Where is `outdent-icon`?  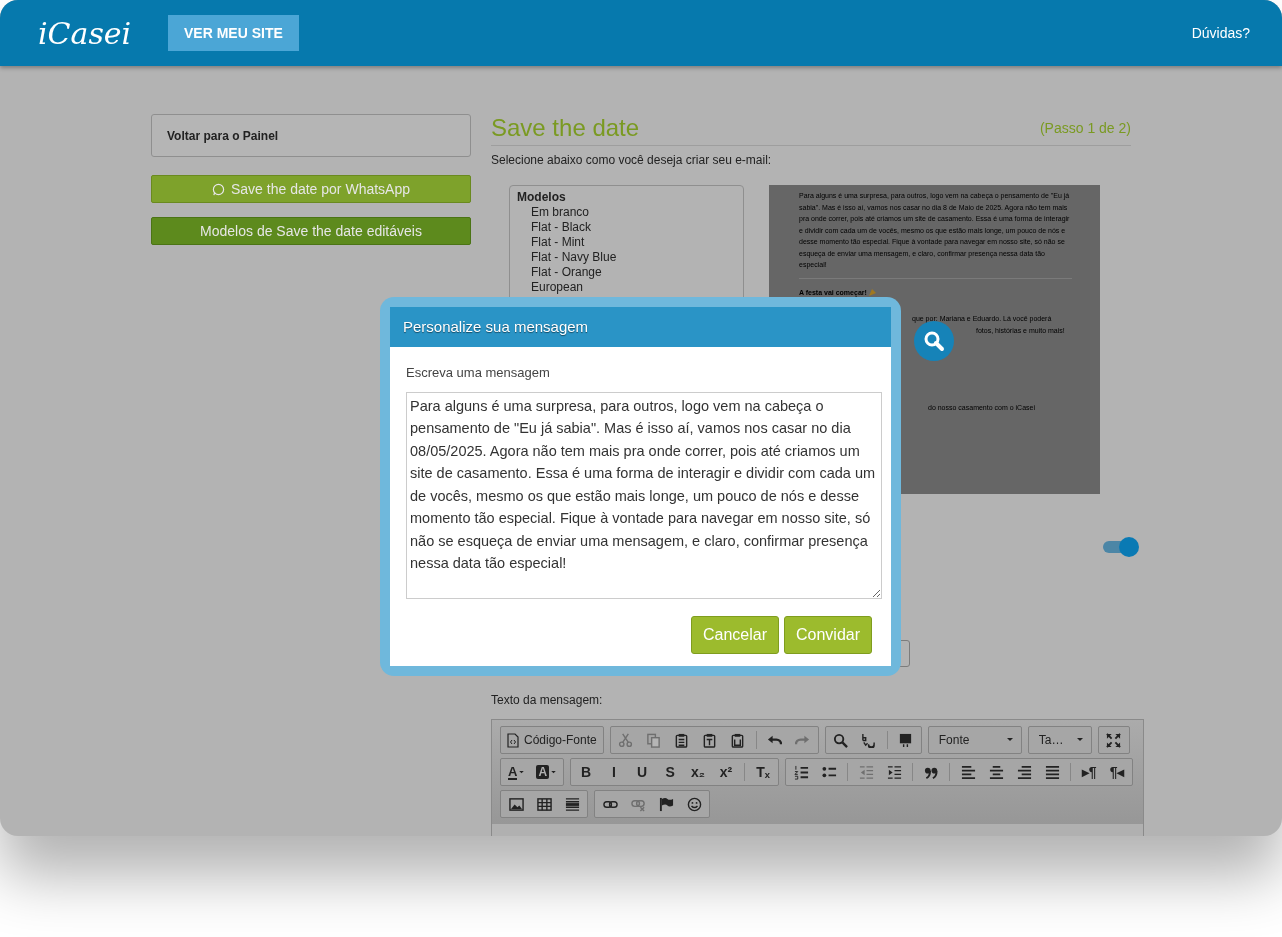 outdent-icon is located at coordinates (866, 772).